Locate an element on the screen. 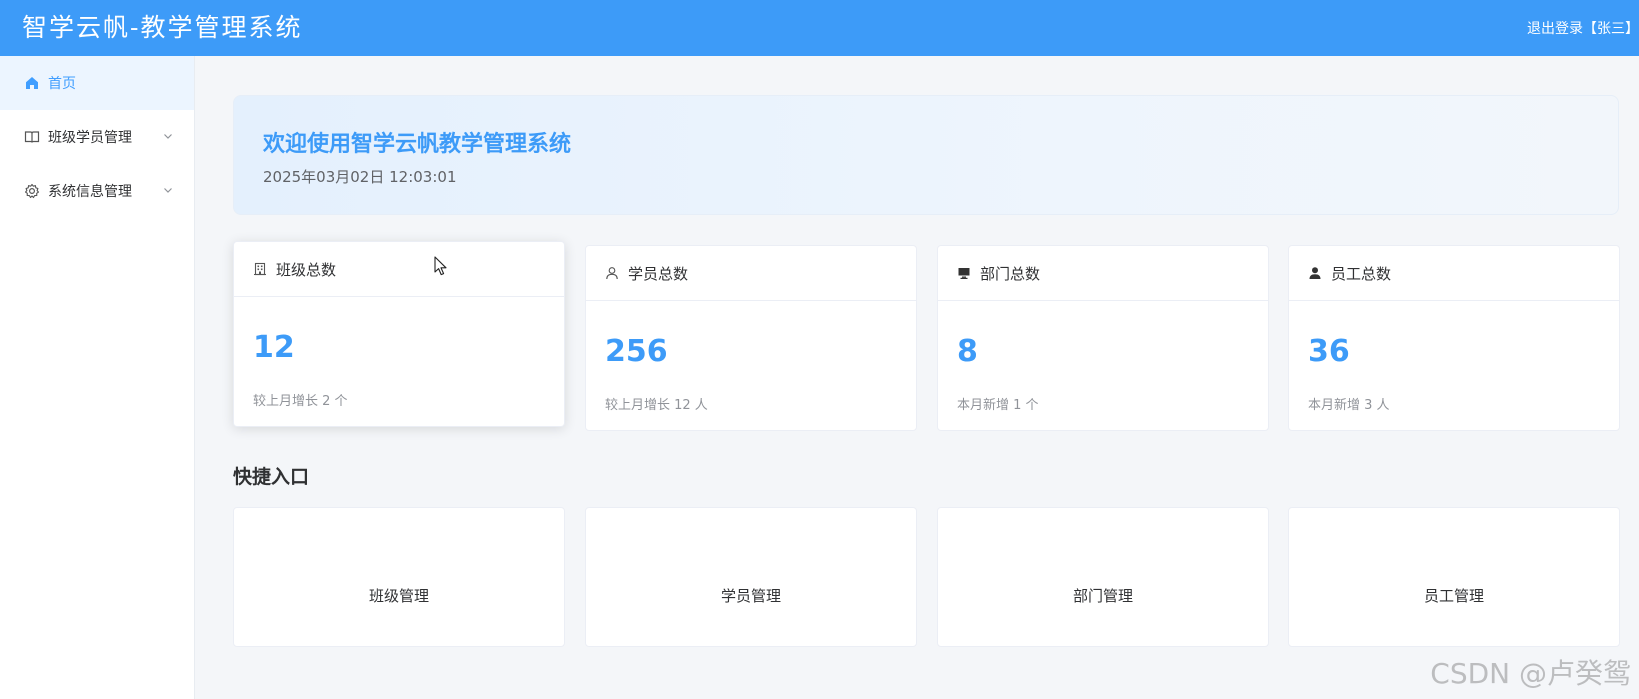 Image resolution: width=1639 pixels, height=699 pixels. quick-link-class-management: 班级管理 is located at coordinates (399, 577).